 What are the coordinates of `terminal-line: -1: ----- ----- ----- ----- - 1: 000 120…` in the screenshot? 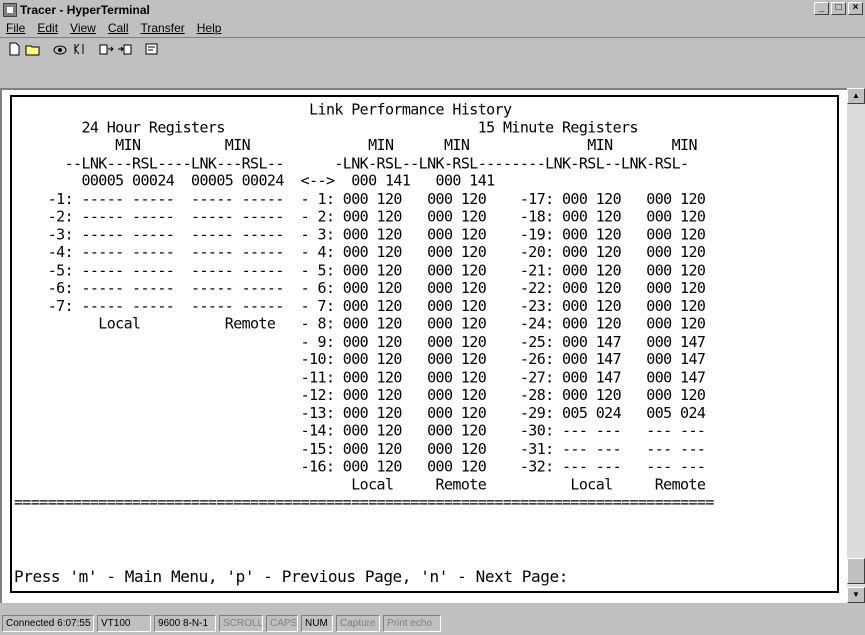 It's located at (360, 198).